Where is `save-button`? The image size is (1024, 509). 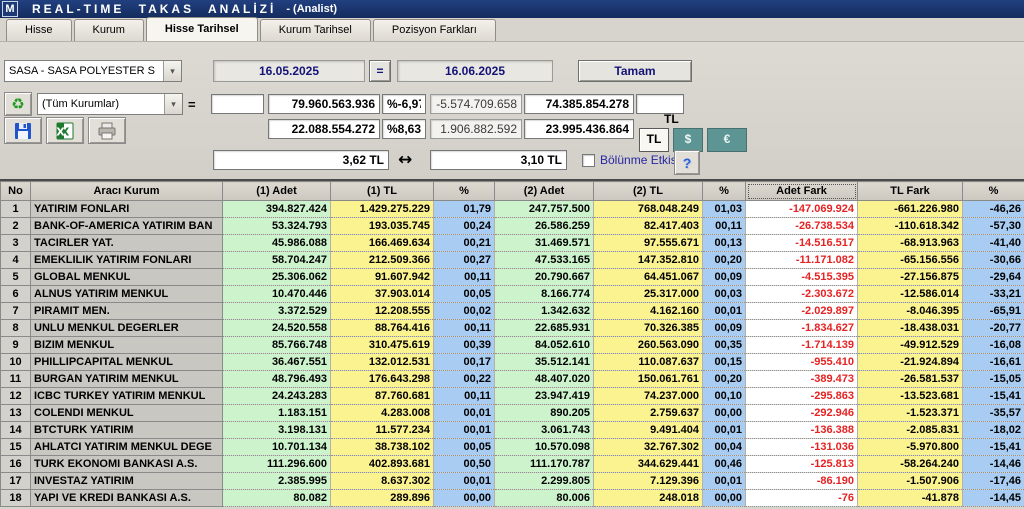
save-button is located at coordinates (23, 130).